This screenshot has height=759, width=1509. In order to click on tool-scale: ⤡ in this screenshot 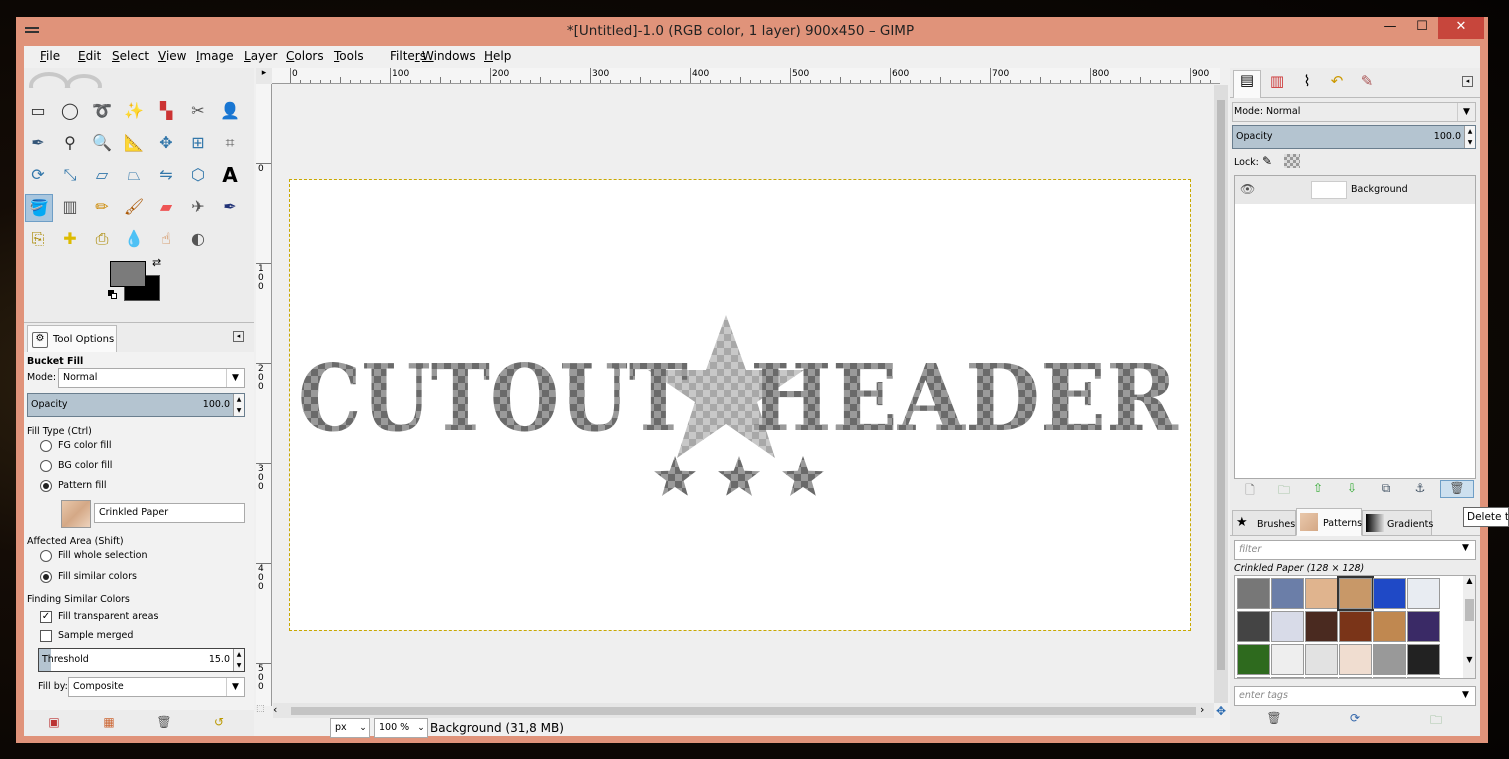, I will do `click(71, 176)`.